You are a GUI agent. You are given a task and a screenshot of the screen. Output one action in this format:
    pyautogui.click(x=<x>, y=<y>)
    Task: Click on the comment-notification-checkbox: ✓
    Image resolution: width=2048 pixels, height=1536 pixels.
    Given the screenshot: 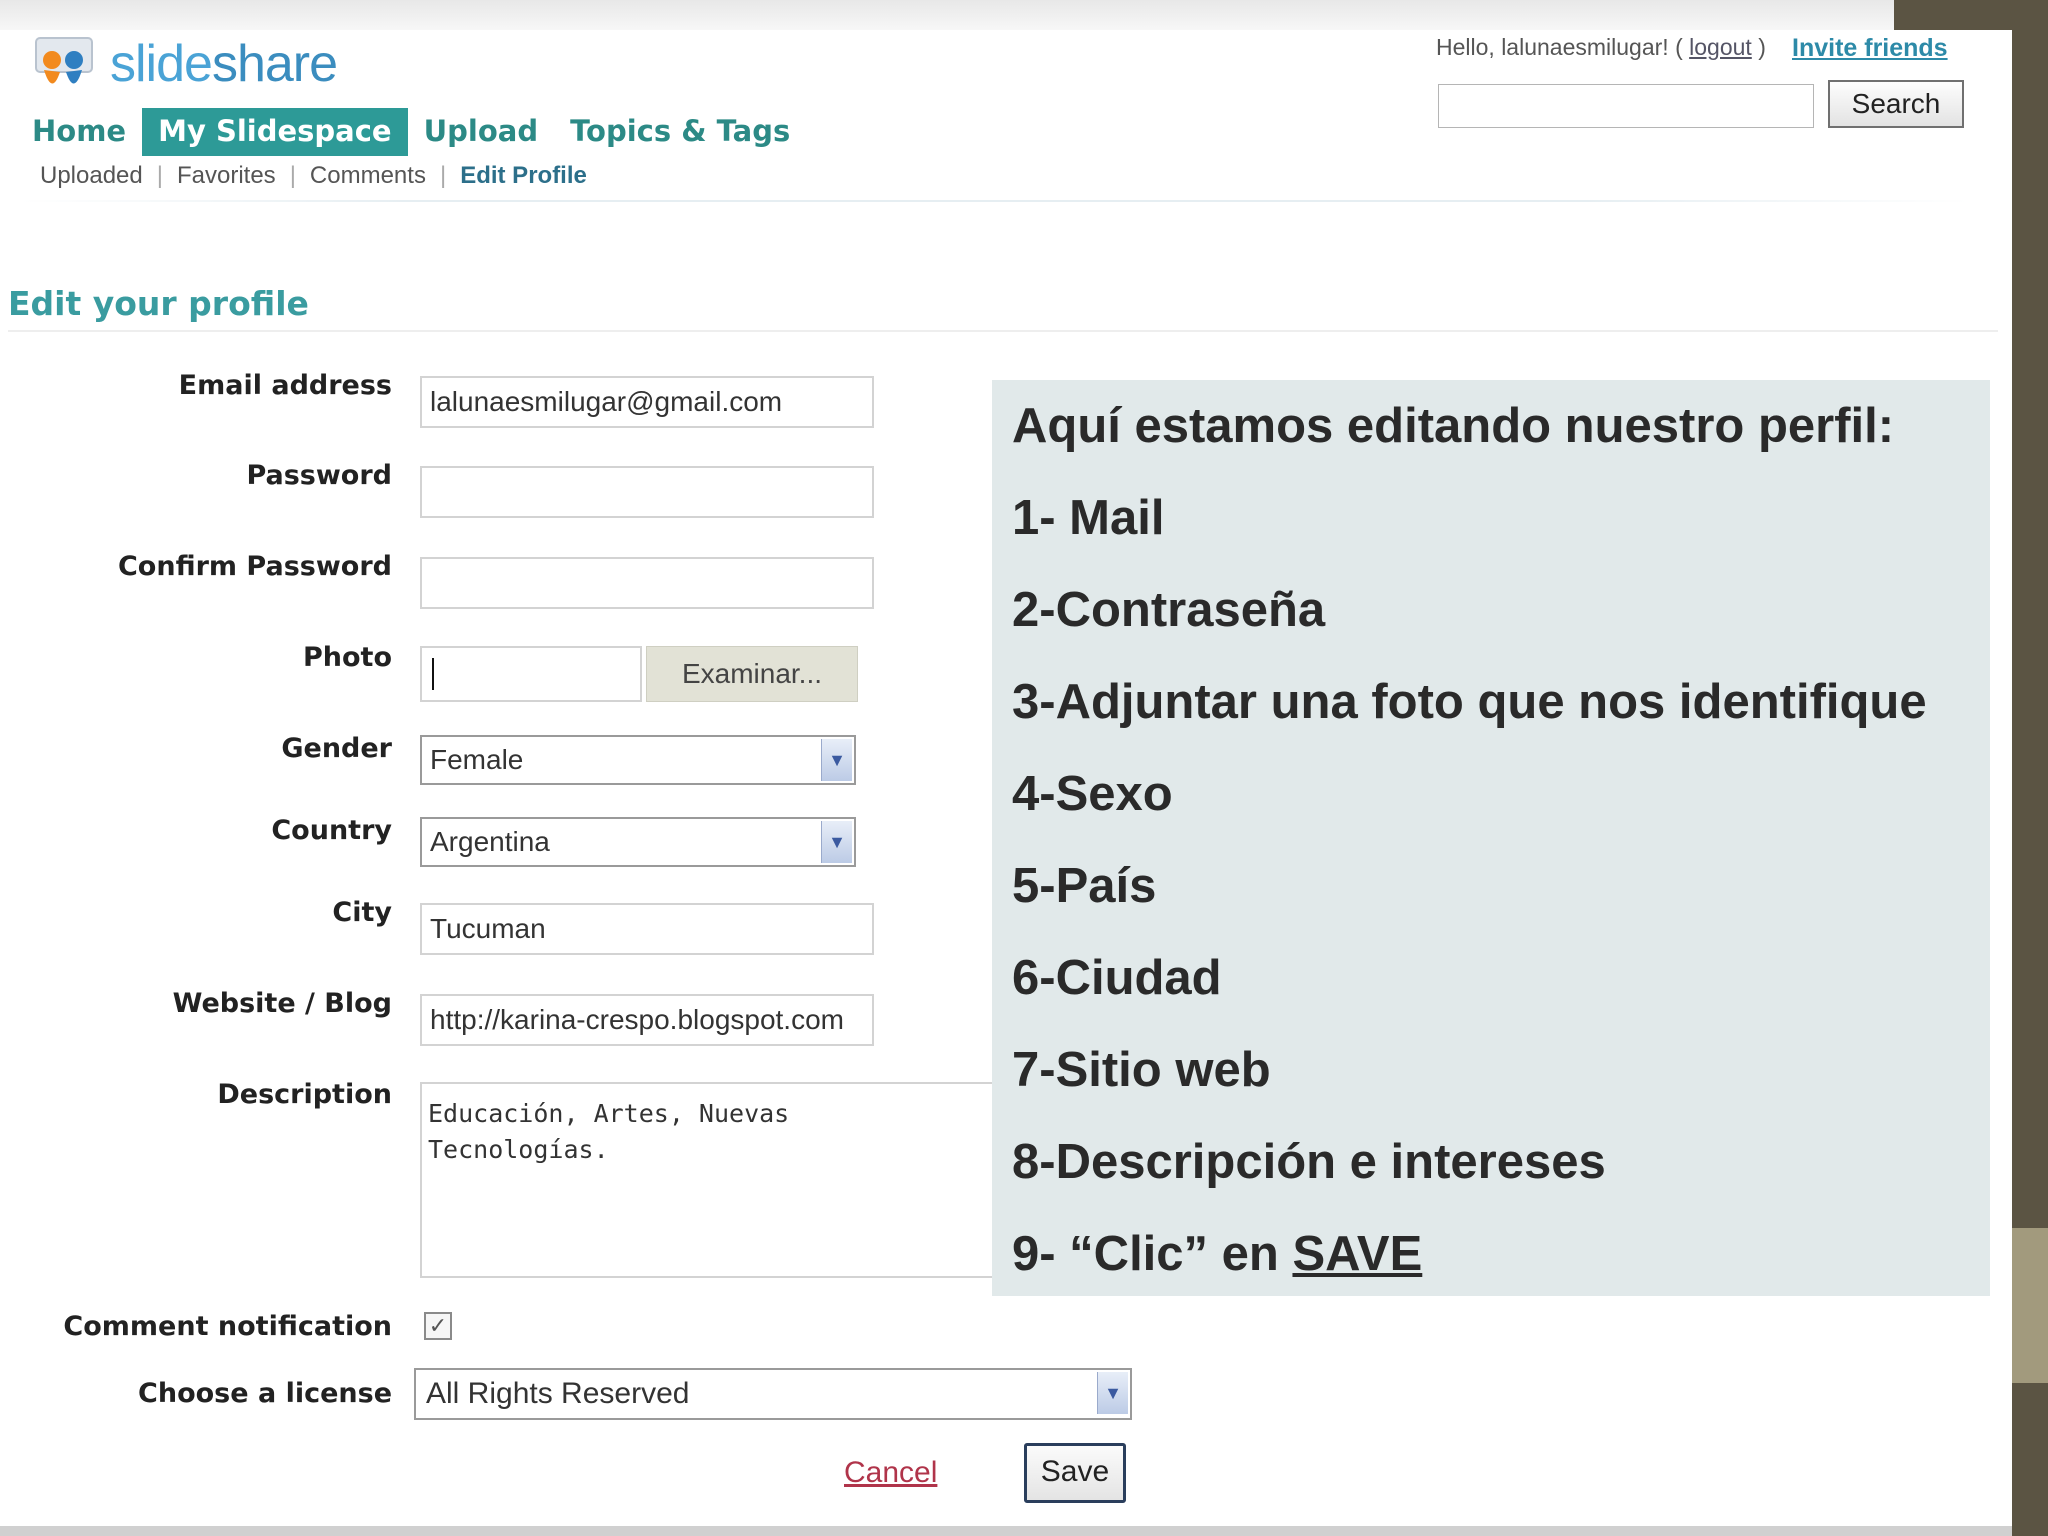 What is the action you would take?
    pyautogui.click(x=438, y=1326)
    